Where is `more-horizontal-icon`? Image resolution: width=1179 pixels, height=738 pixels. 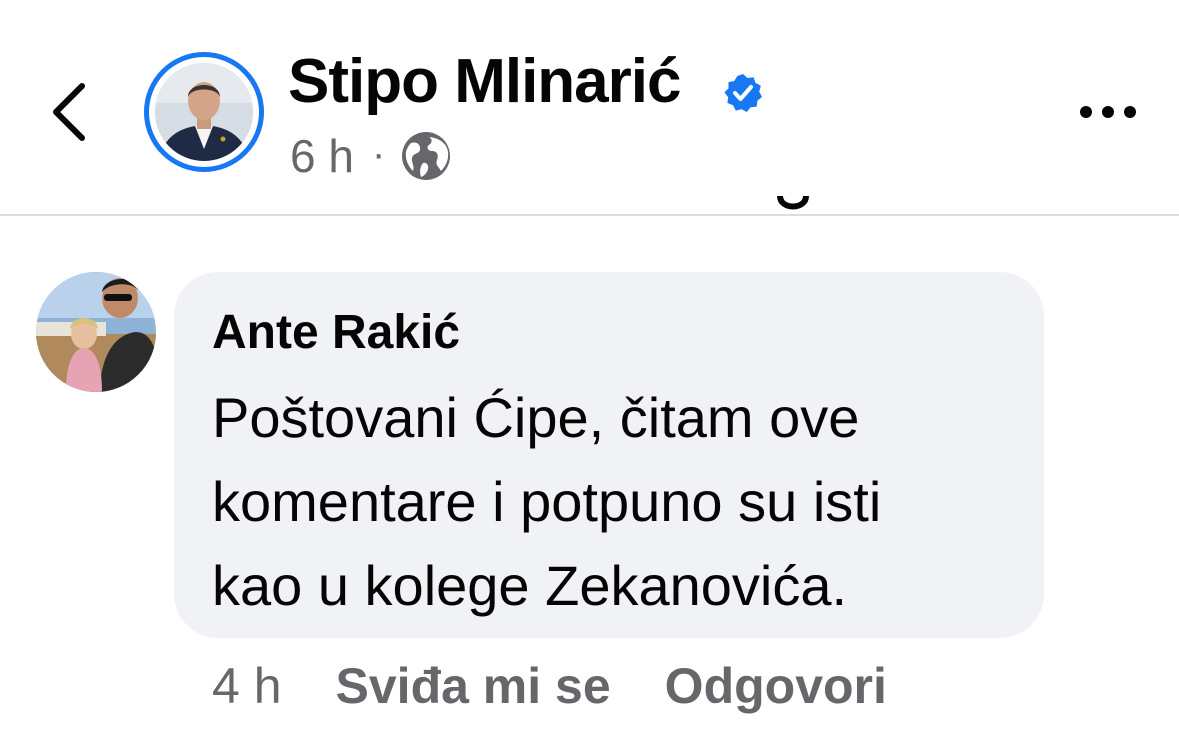 more-horizontal-icon is located at coordinates (1108, 112).